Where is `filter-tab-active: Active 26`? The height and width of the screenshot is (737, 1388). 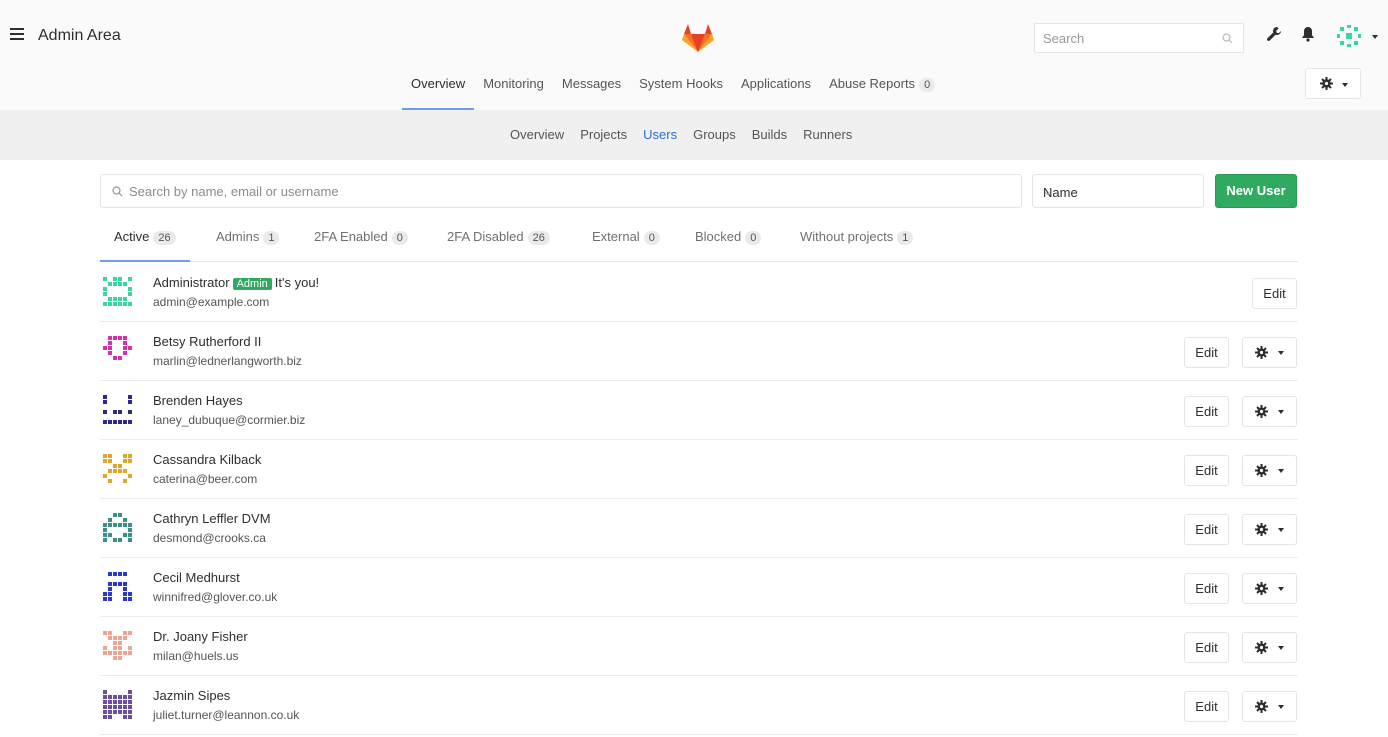 filter-tab-active: Active 26 is located at coordinates (145, 242).